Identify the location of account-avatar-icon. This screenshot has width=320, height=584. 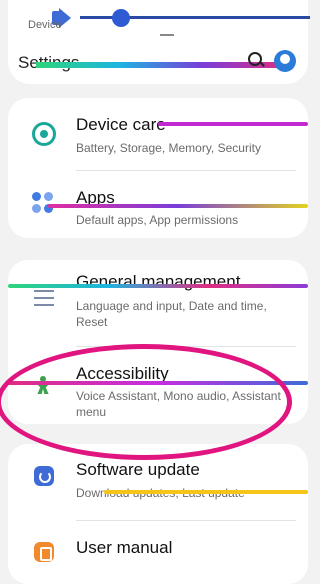
(285, 61).